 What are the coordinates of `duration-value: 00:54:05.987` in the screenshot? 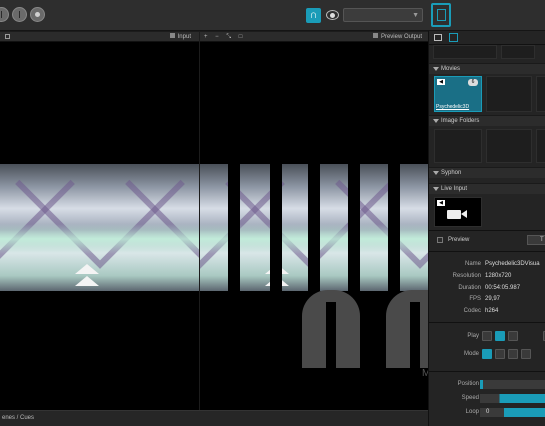 It's located at (503, 288).